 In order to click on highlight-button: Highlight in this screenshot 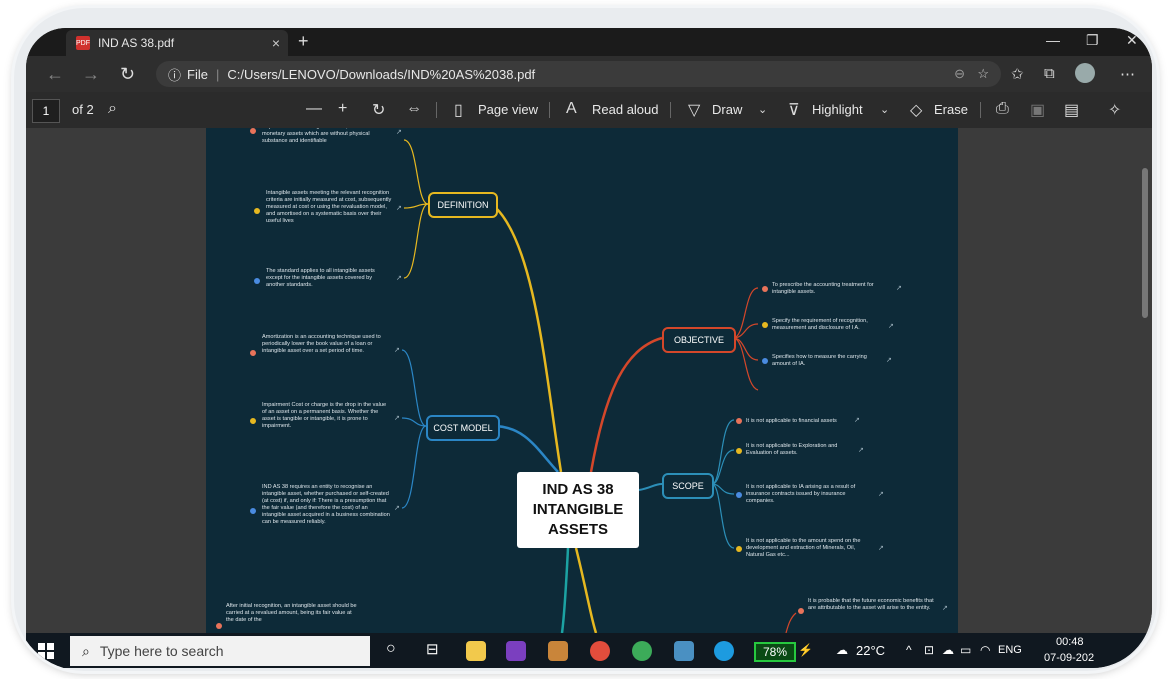, I will do `click(837, 109)`.